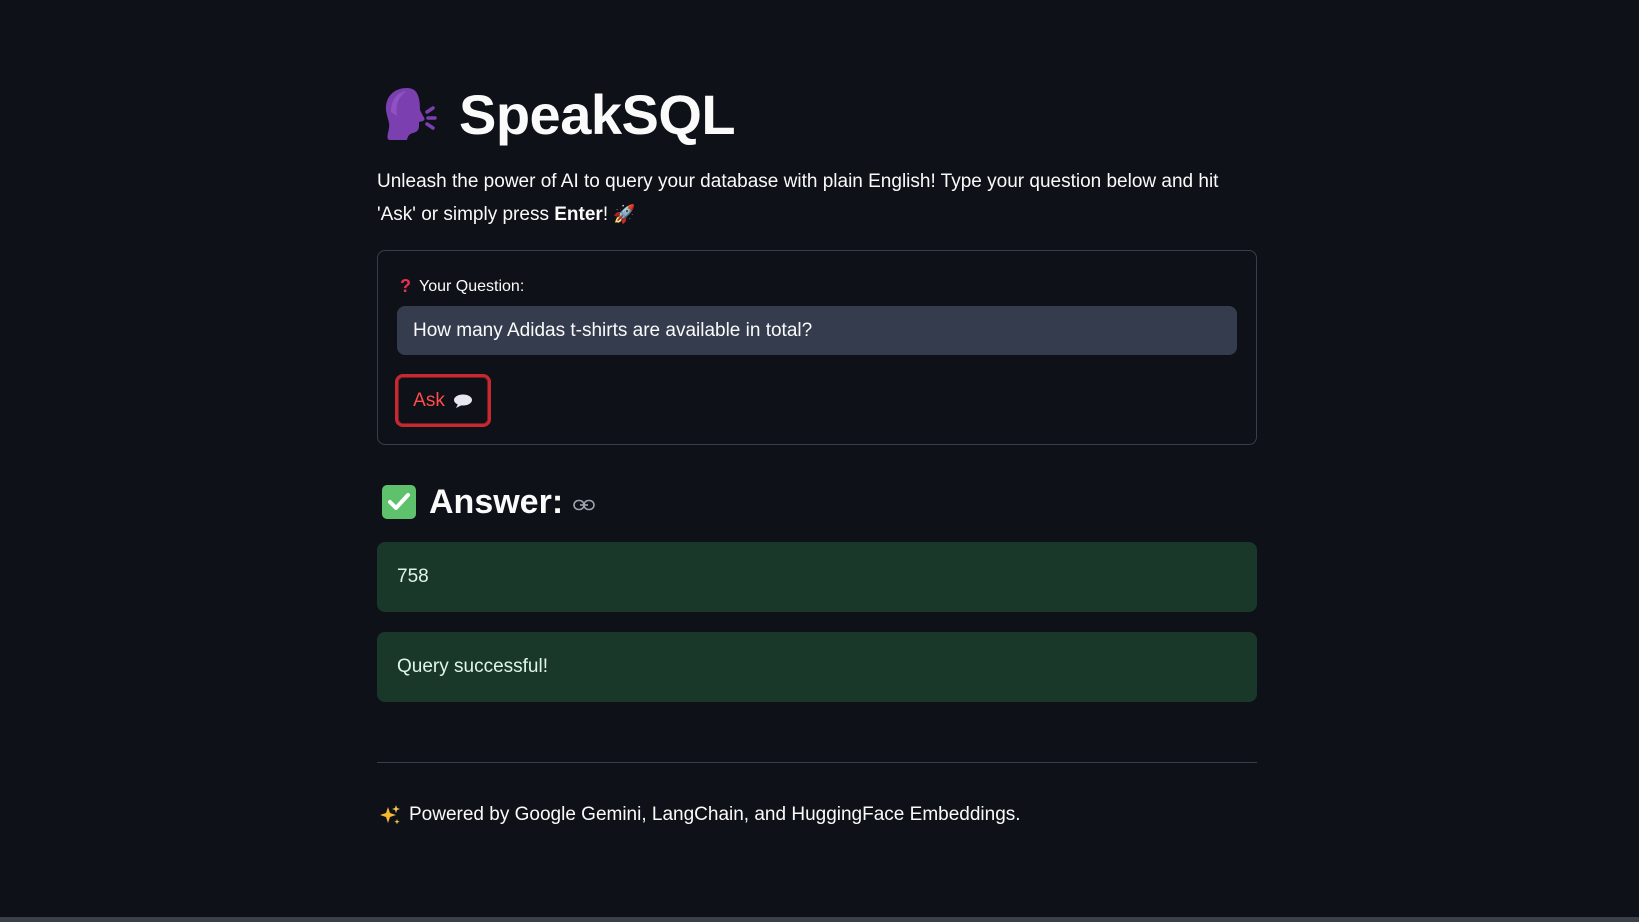 This screenshot has width=1639, height=922. Describe the element at coordinates (405, 286) in the screenshot. I see `red-question-mark-icon: ?` at that location.